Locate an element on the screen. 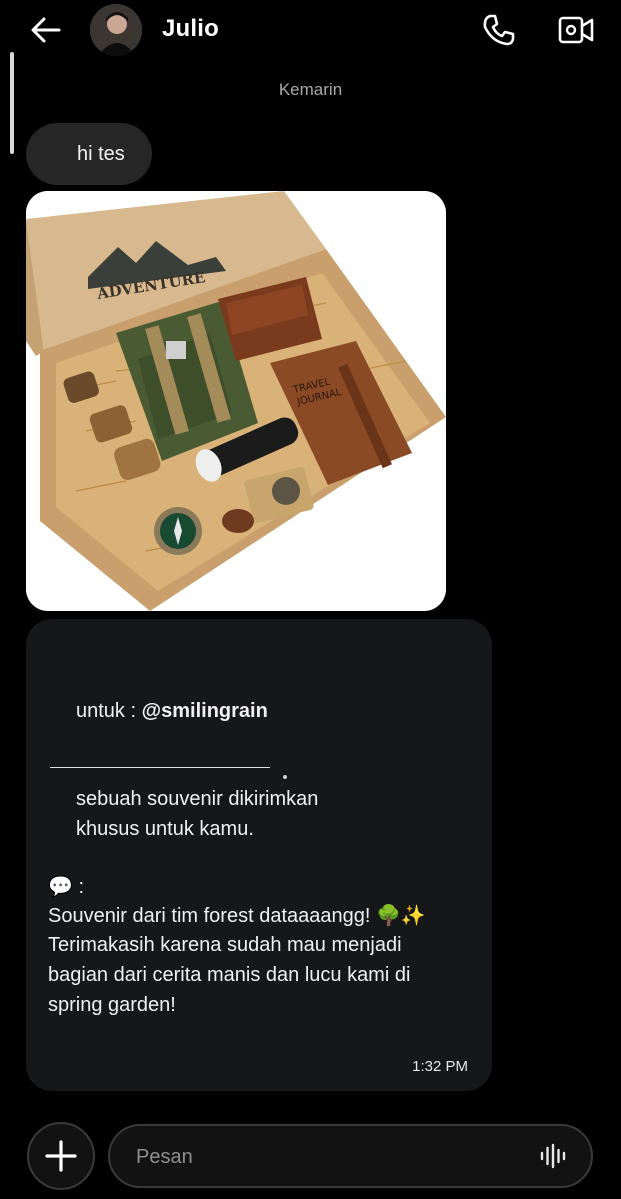 The width and height of the screenshot is (621, 1199). plus-icon is located at coordinates (61, 1156).